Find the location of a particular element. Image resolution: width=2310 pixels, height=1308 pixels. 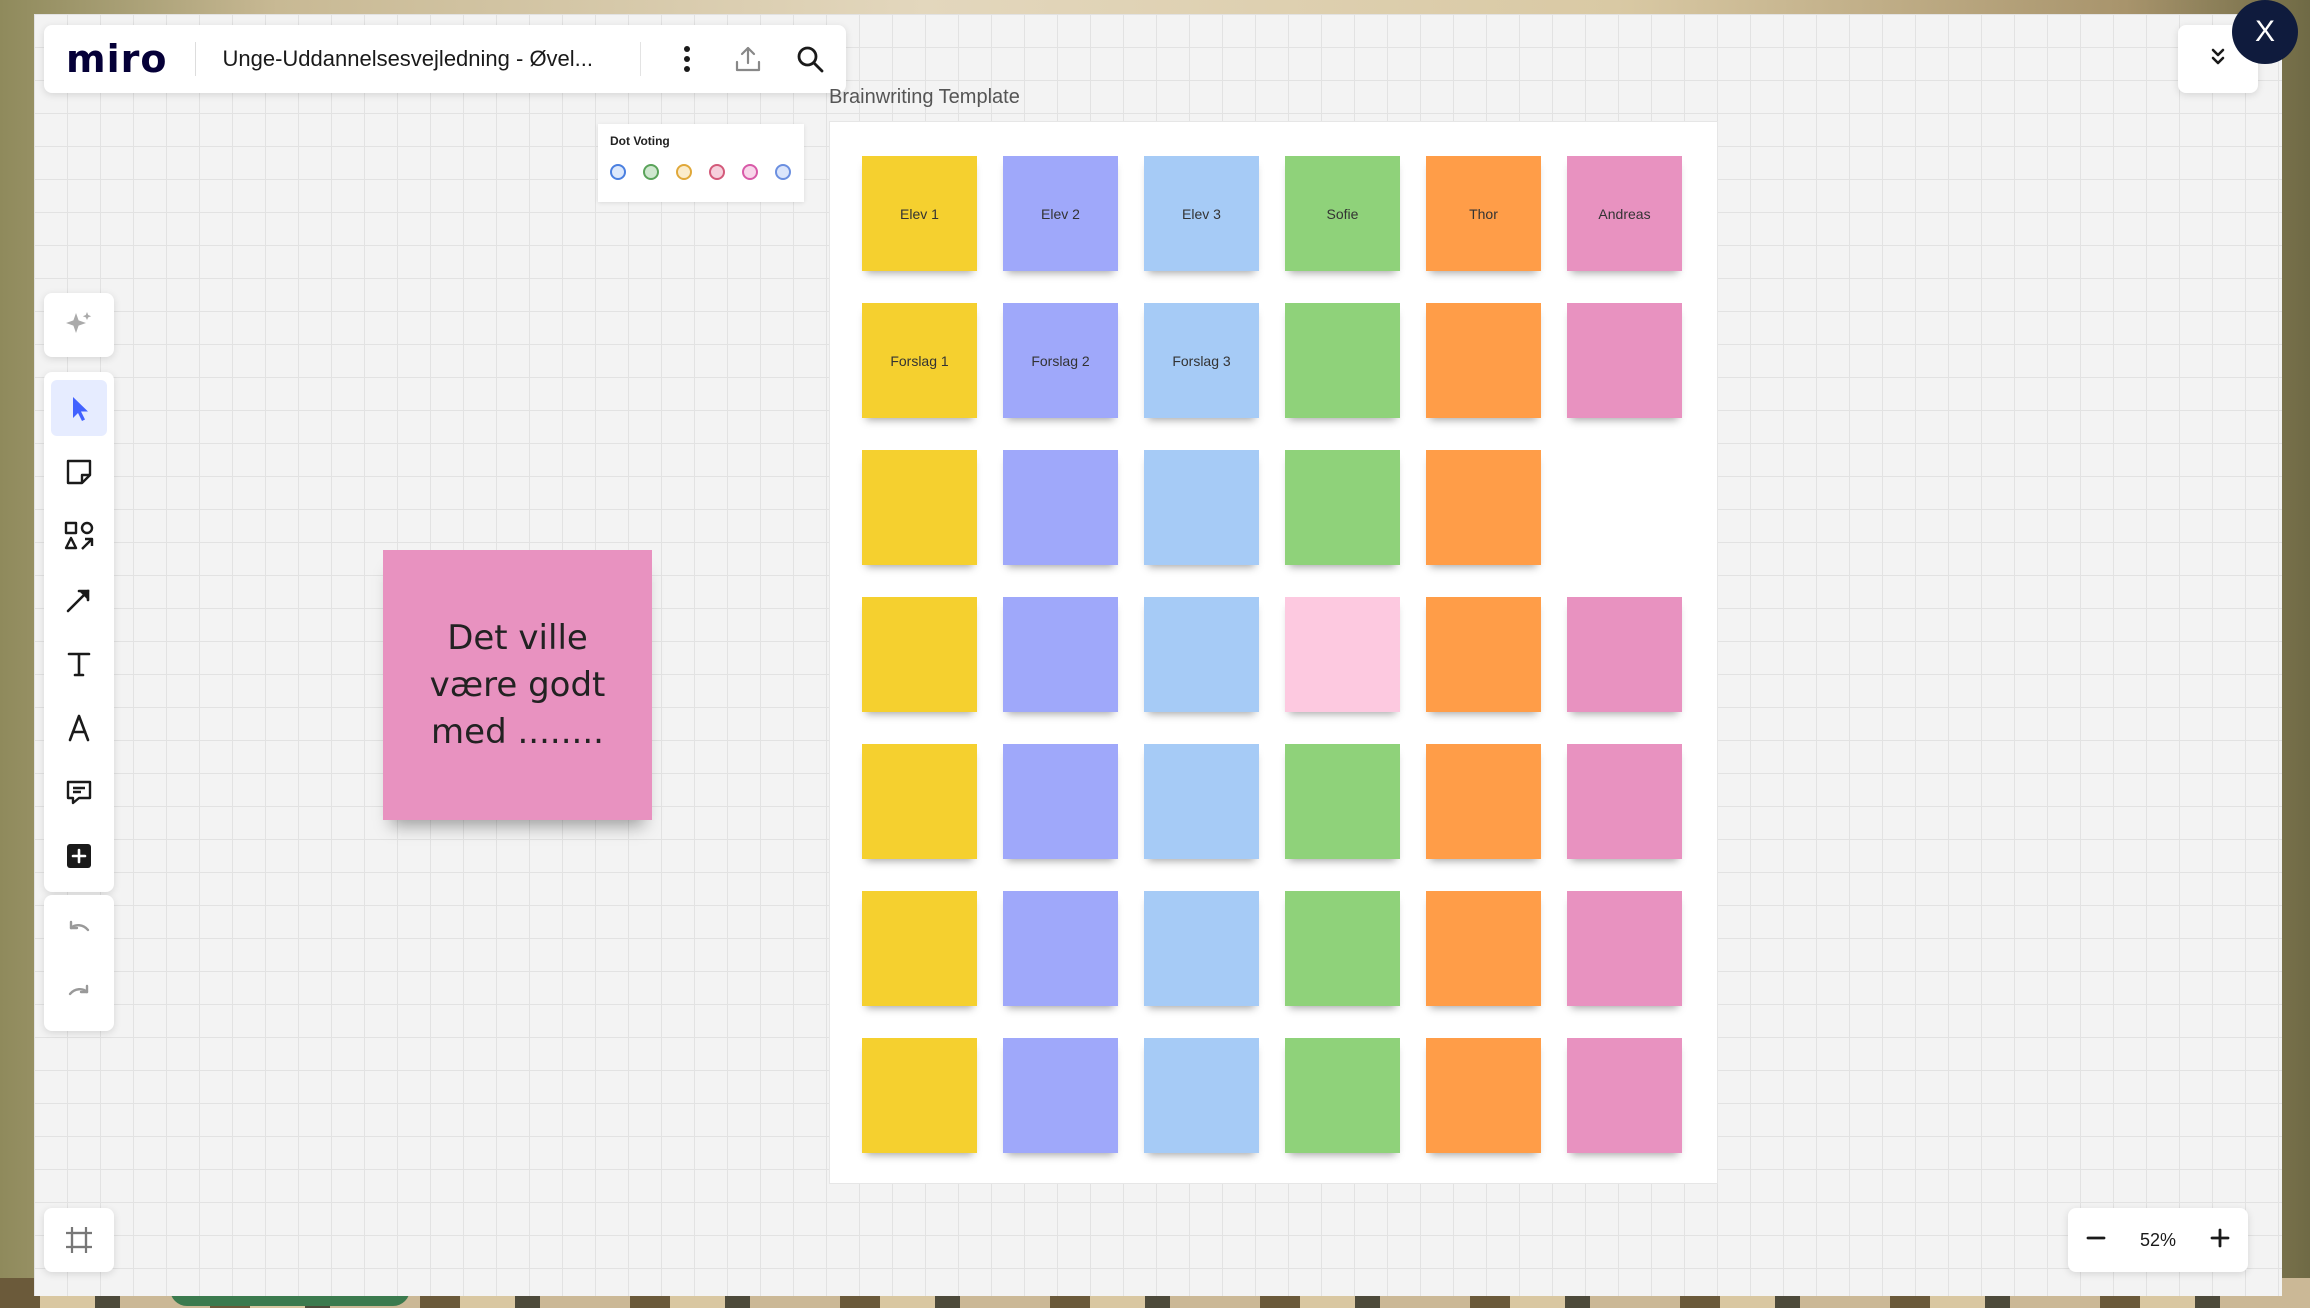

sticky-note-text: Thor is located at coordinates (1483, 213).